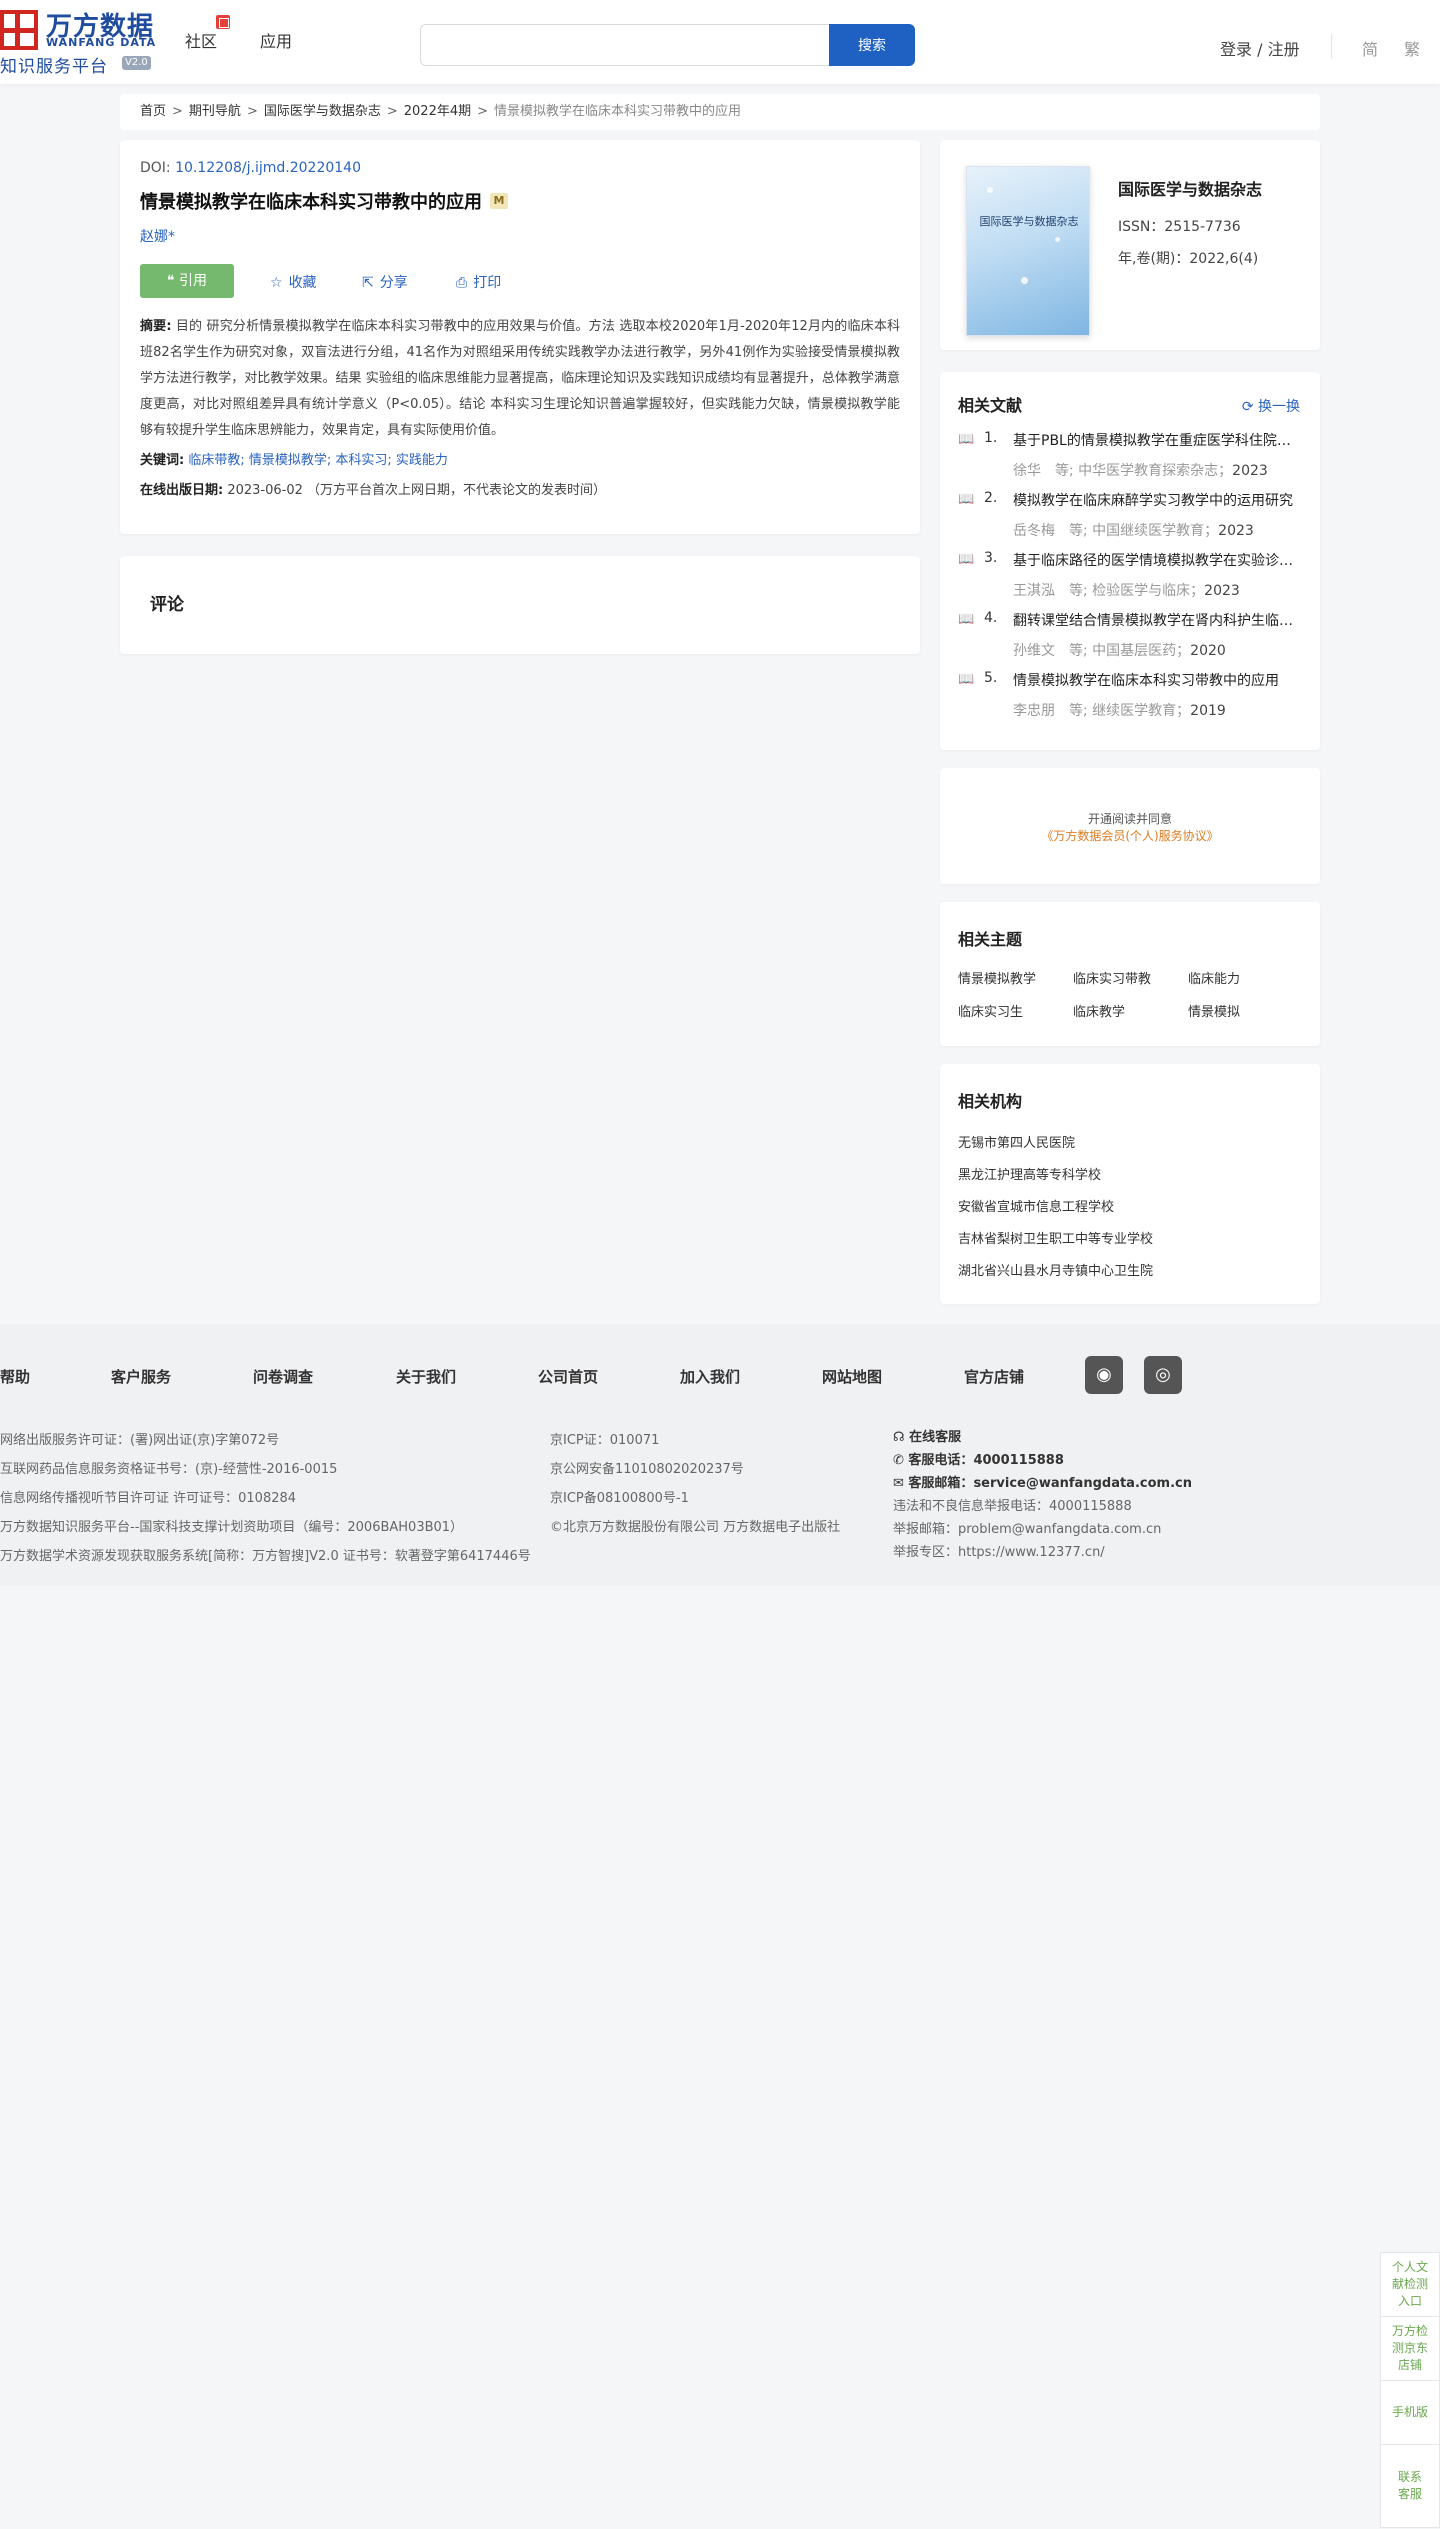 Image resolution: width=1440 pixels, height=2529 pixels. What do you see at coordinates (385, 282) in the screenshot?
I see `share-button: ⇱ 分享` at bounding box center [385, 282].